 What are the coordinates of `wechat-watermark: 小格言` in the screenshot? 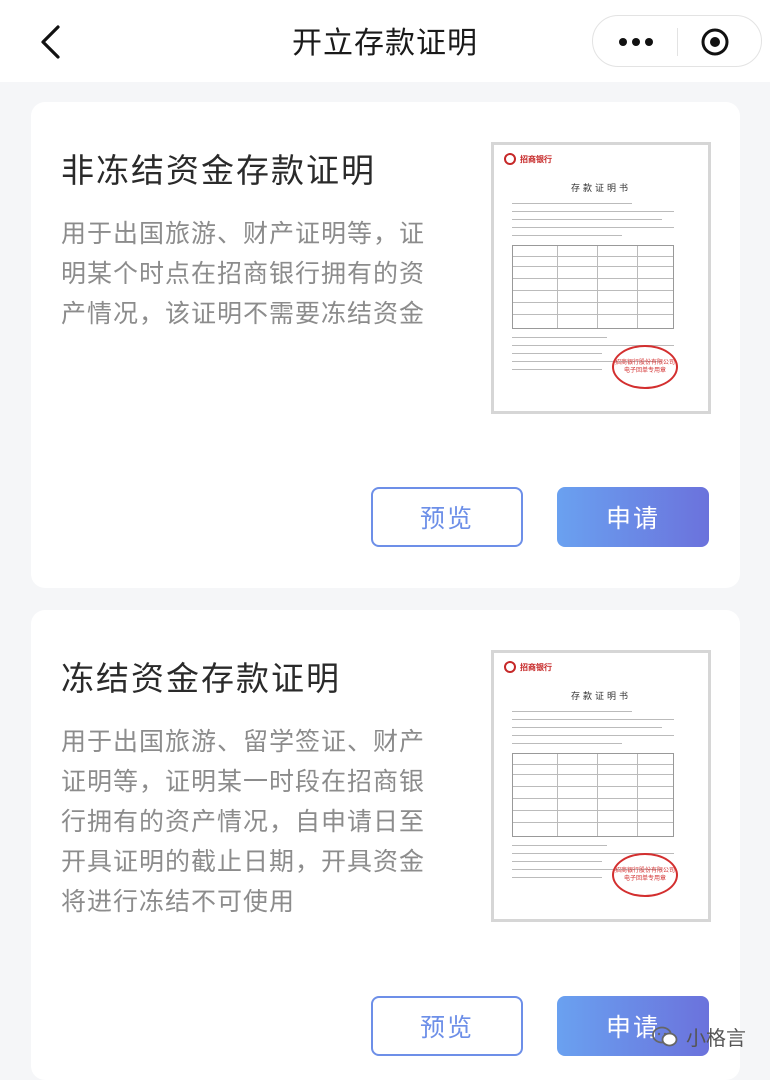 It's located at (699, 1036).